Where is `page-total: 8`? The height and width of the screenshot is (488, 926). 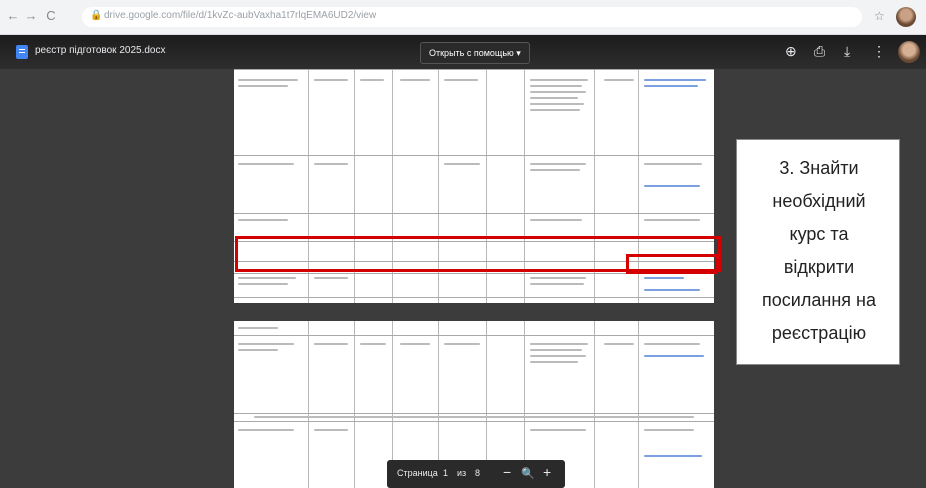 page-total: 8 is located at coordinates (478, 473).